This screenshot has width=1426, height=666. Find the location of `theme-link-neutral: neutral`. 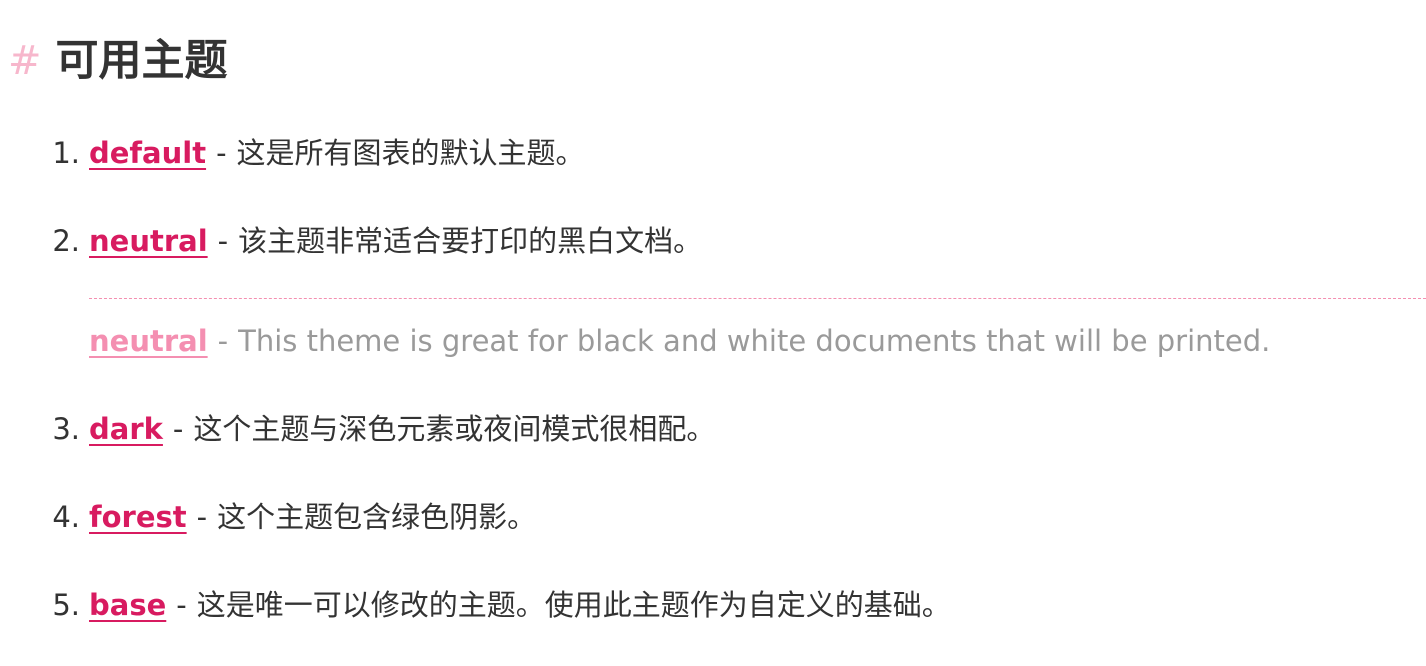

theme-link-neutral: neutral is located at coordinates (148, 241).